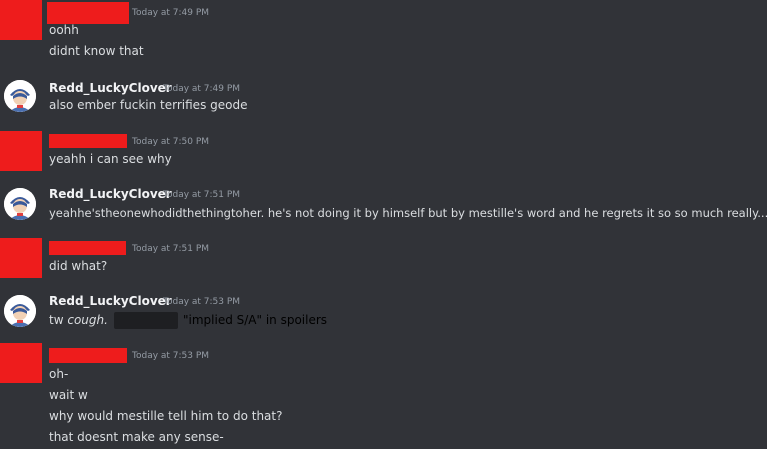 This screenshot has height=449, width=767. I want to click on spoiler-block, so click(145, 320).